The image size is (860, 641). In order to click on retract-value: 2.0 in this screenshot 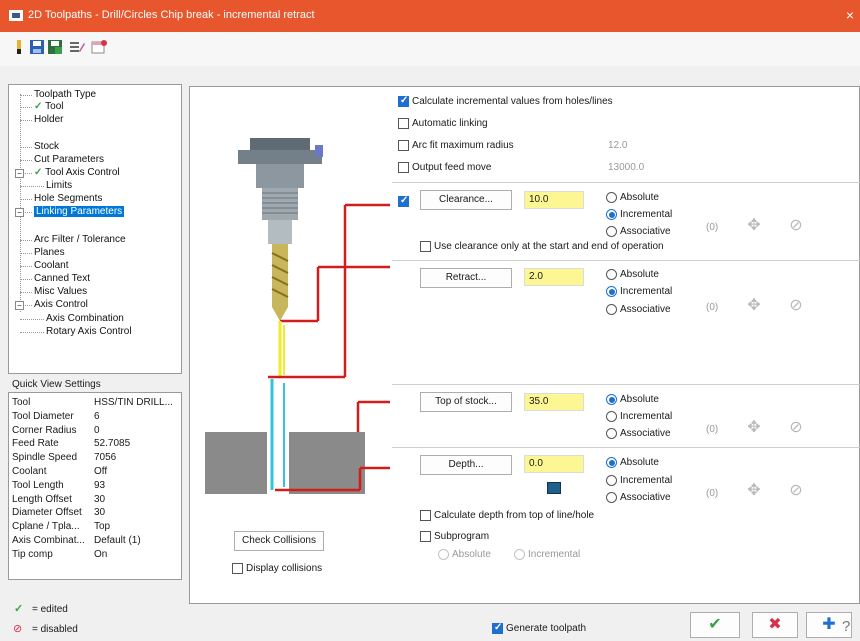, I will do `click(554, 277)`.